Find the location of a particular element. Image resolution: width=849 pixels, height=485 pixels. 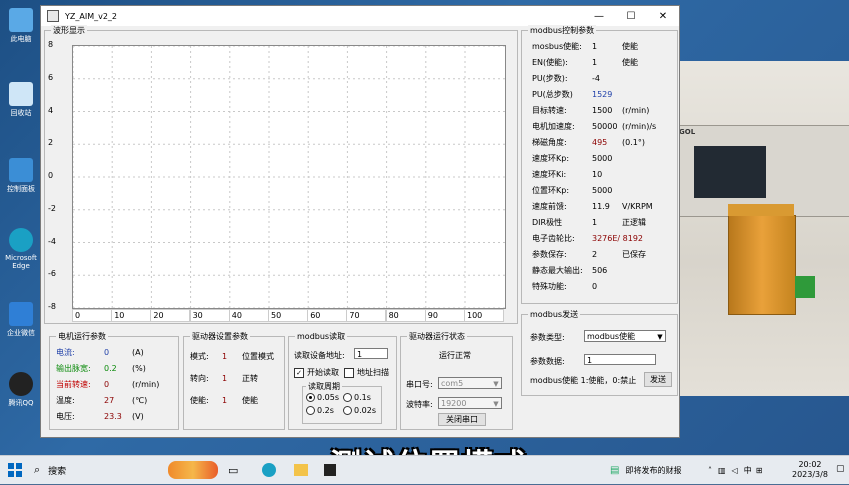

desktop-icon-this-pc: 此电脑 is located at coordinates (21, 26).